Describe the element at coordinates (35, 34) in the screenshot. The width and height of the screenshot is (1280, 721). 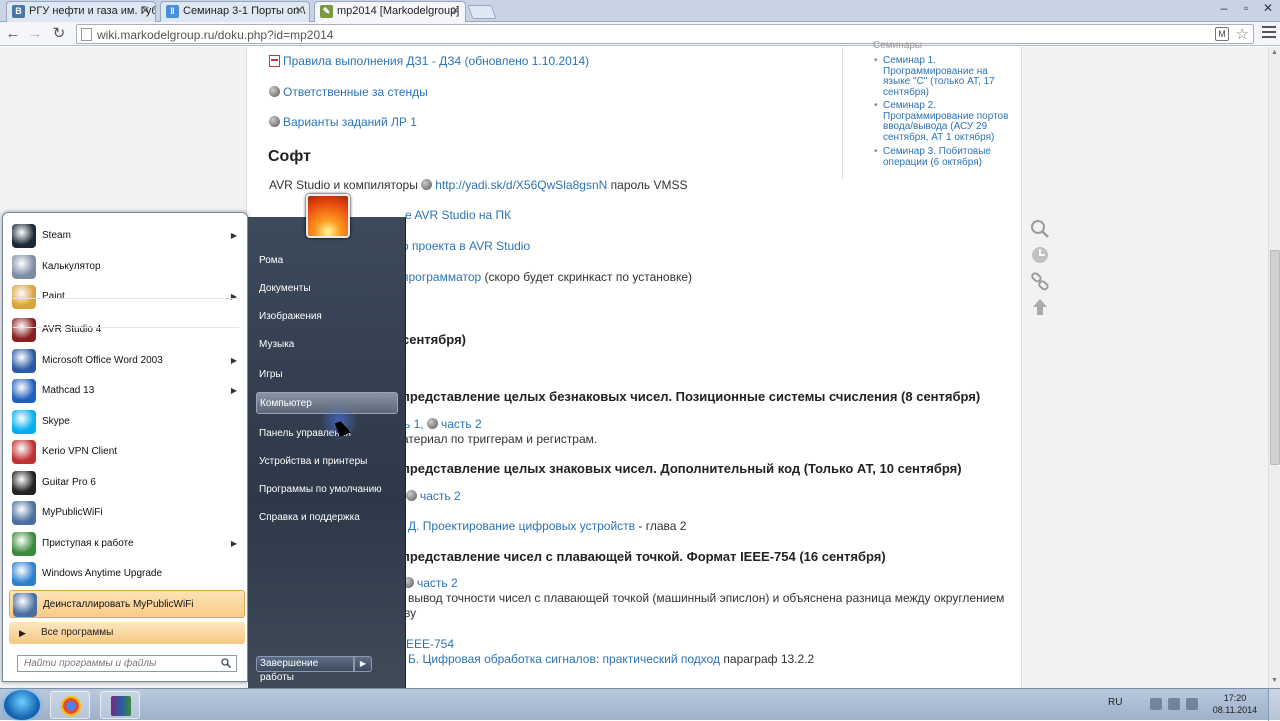
I see `forward-arrow-icon: →` at that location.